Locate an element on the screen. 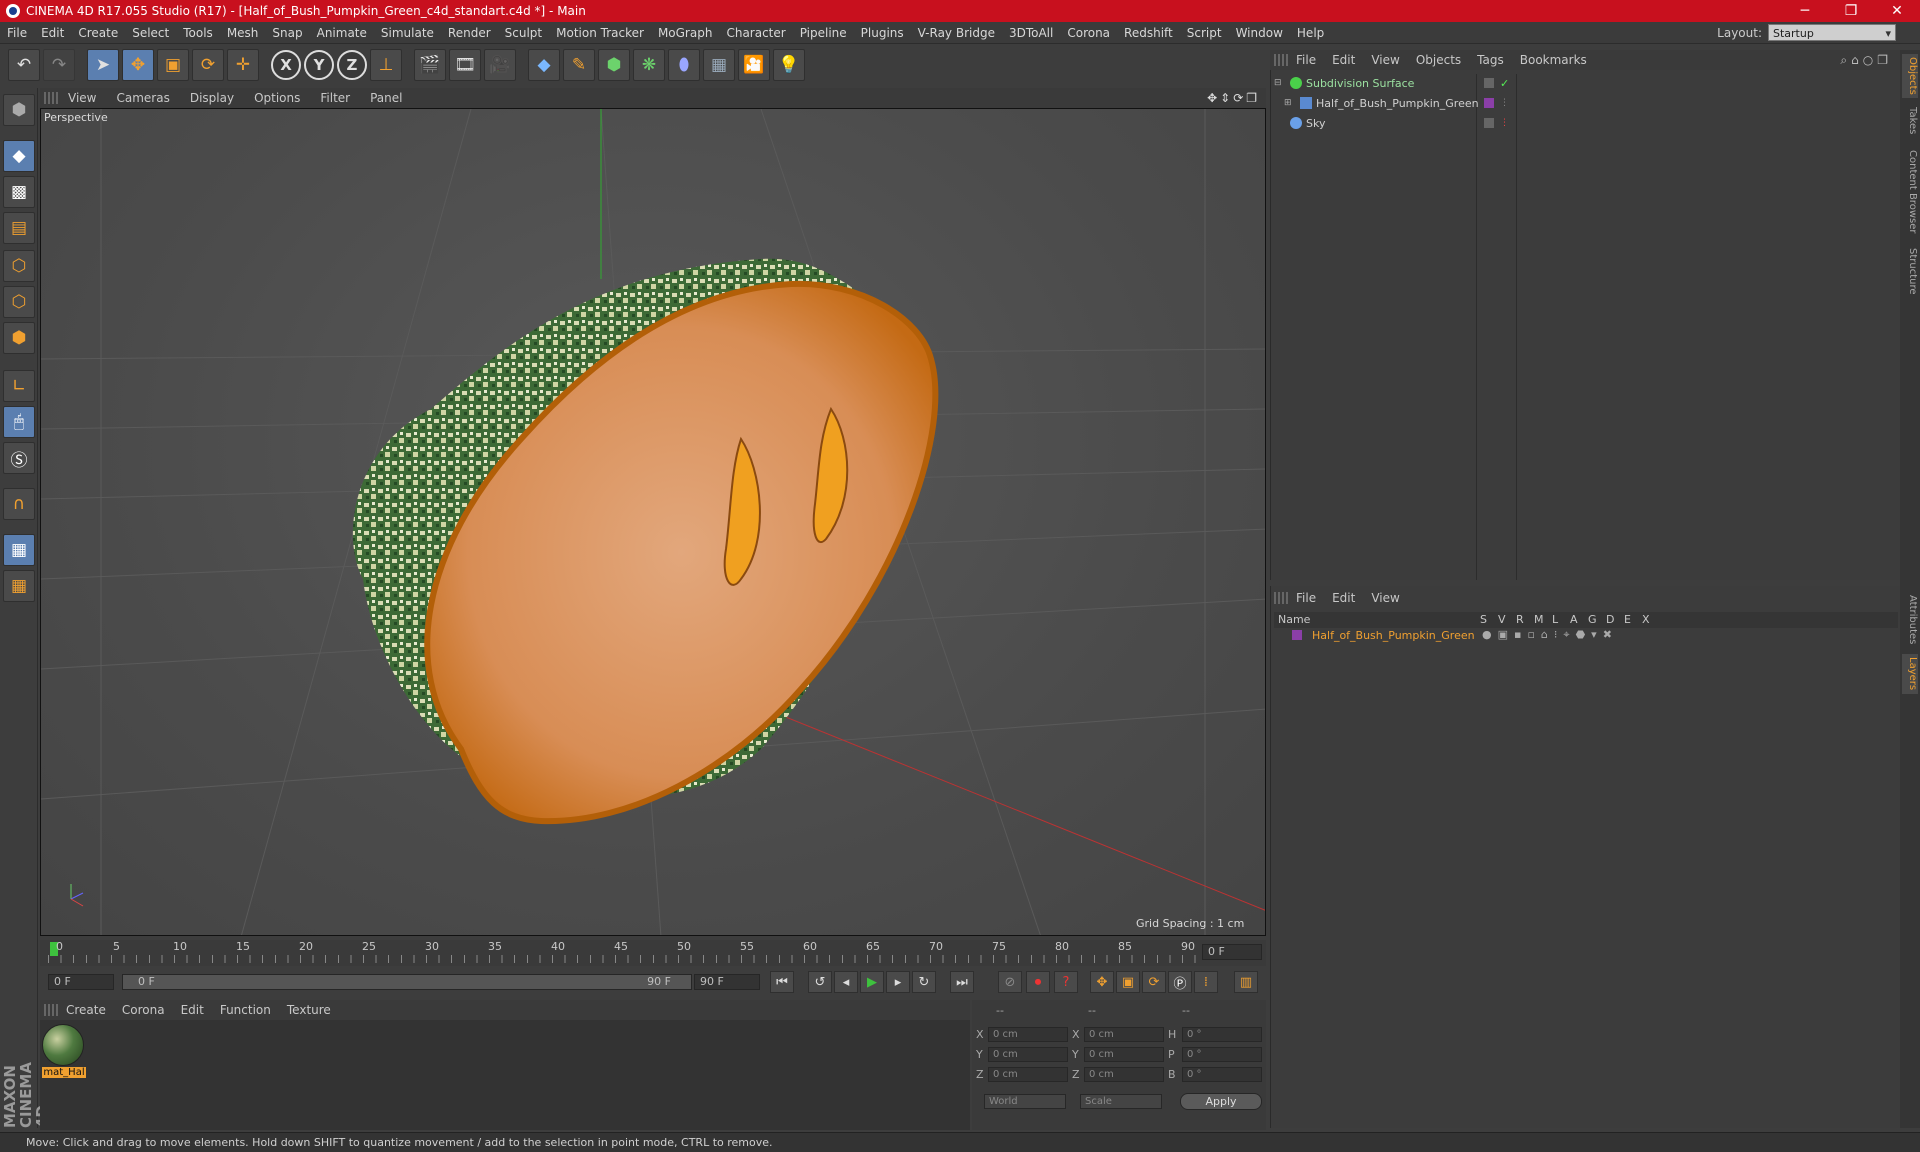  tab-layers: Layers is located at coordinates (1910, 674).